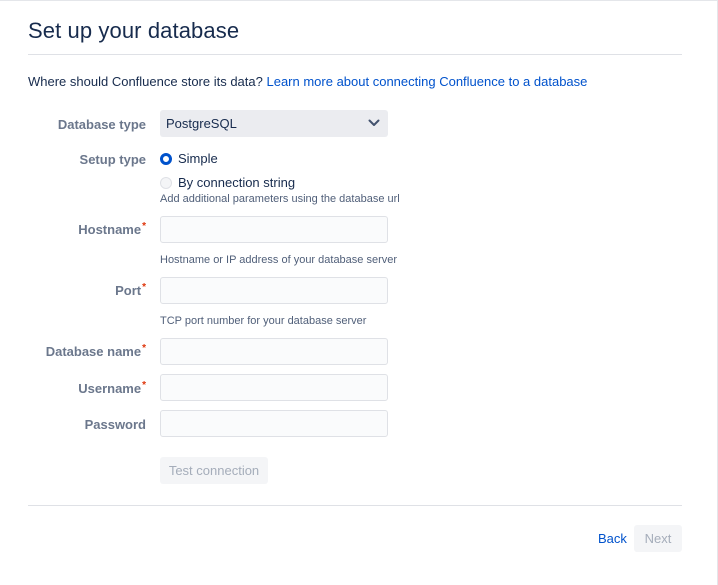  I want to click on radio-unselected-icon, so click(166, 182).